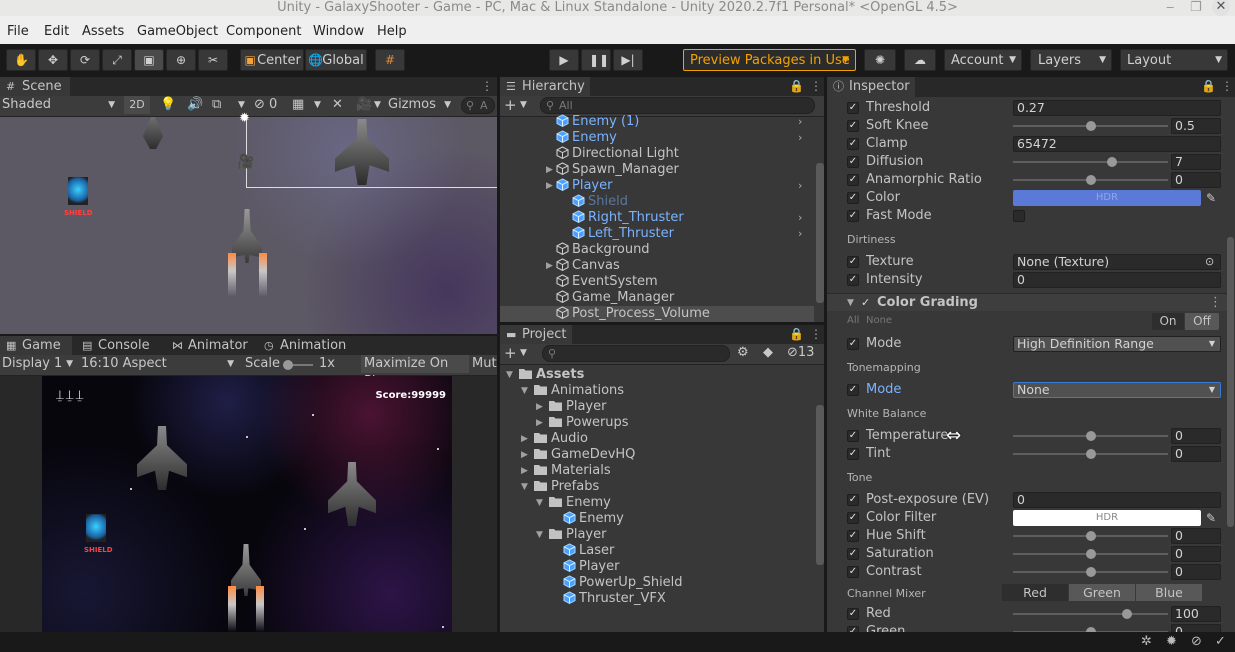  Describe the element at coordinates (1117, 144) in the screenshot. I see `property-value-field: 65472` at that location.